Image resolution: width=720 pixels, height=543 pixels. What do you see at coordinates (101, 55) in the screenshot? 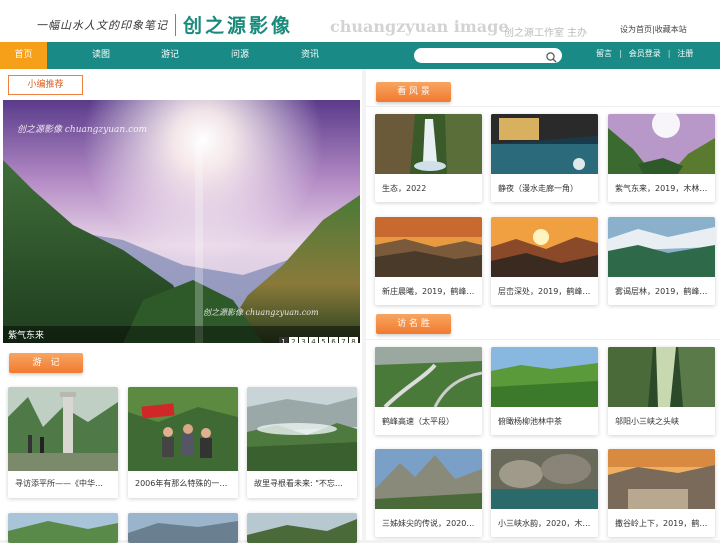
I see `nav-item-pictures: 读图` at bounding box center [101, 55].